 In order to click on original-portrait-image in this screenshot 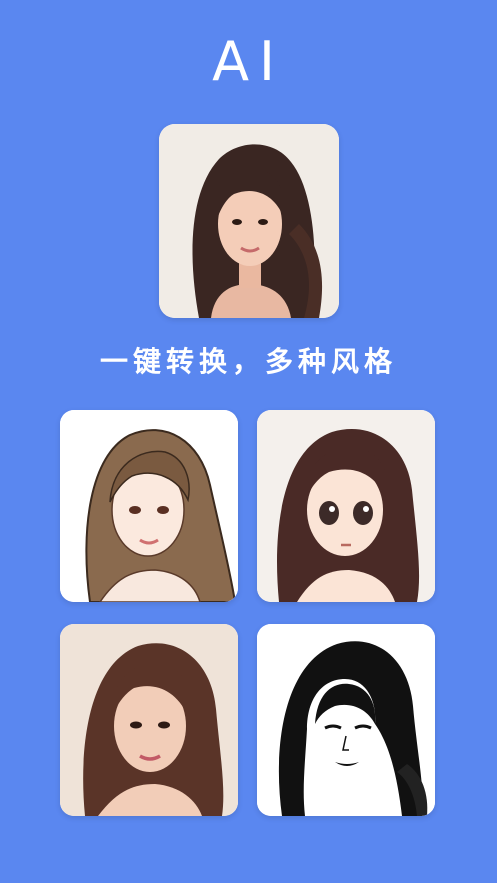, I will do `click(249, 221)`.